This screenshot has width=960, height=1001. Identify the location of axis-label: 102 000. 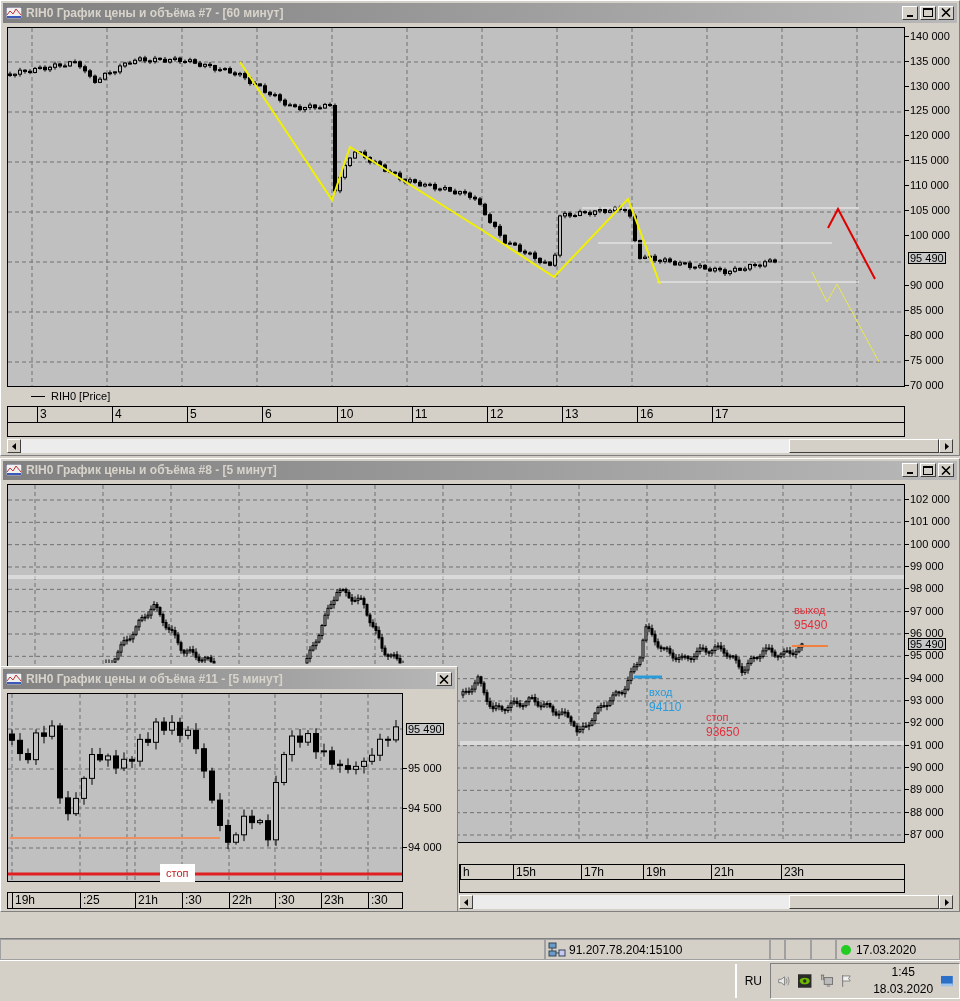
(930, 498).